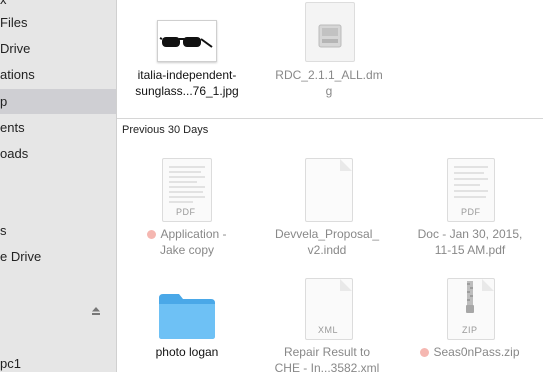 This screenshot has height=376, width=543. I want to click on file-item: PDF Application - Jake copy, so click(187, 208).